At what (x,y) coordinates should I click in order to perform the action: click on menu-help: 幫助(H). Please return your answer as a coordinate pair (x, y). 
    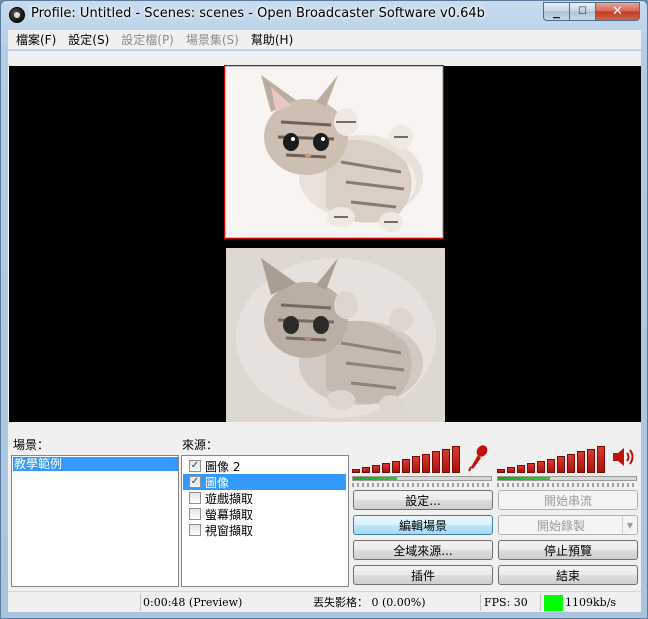
    Looking at the image, I should click on (272, 39).